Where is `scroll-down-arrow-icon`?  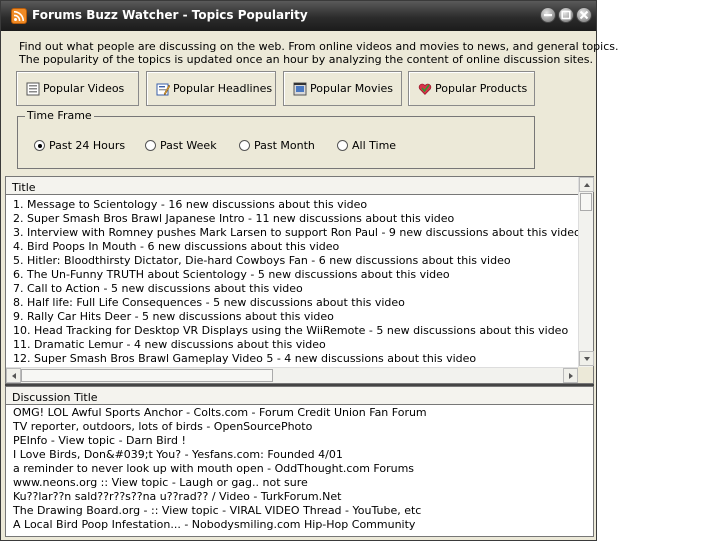 scroll-down-arrow-icon is located at coordinates (586, 358).